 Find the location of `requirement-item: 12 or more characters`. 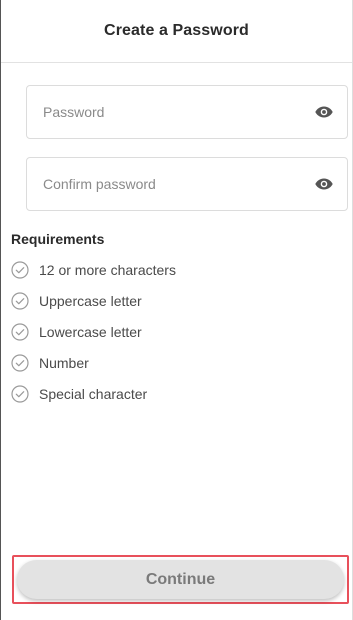

requirement-item: 12 or more characters is located at coordinates (93, 269).